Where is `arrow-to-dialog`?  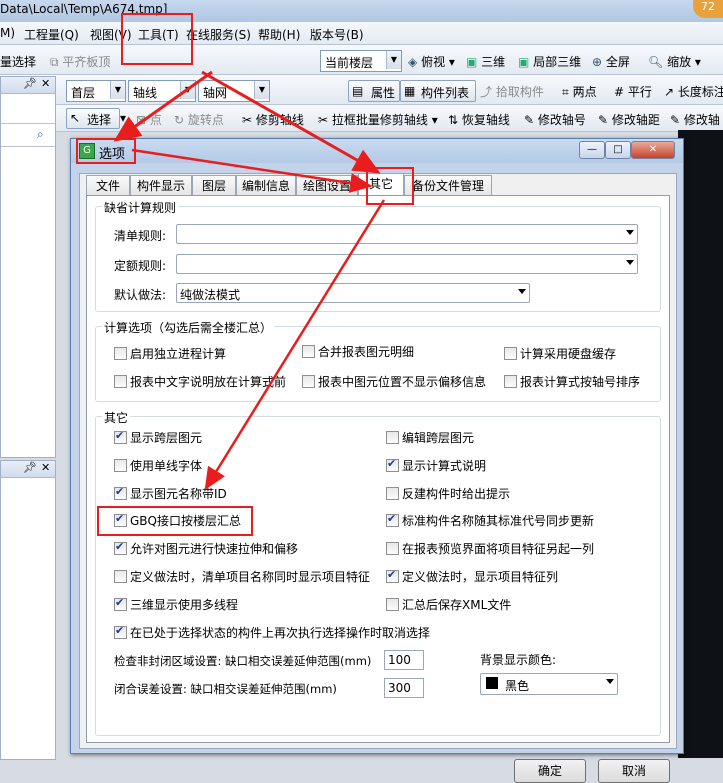 arrow-to-dialog is located at coordinates (163, 106).